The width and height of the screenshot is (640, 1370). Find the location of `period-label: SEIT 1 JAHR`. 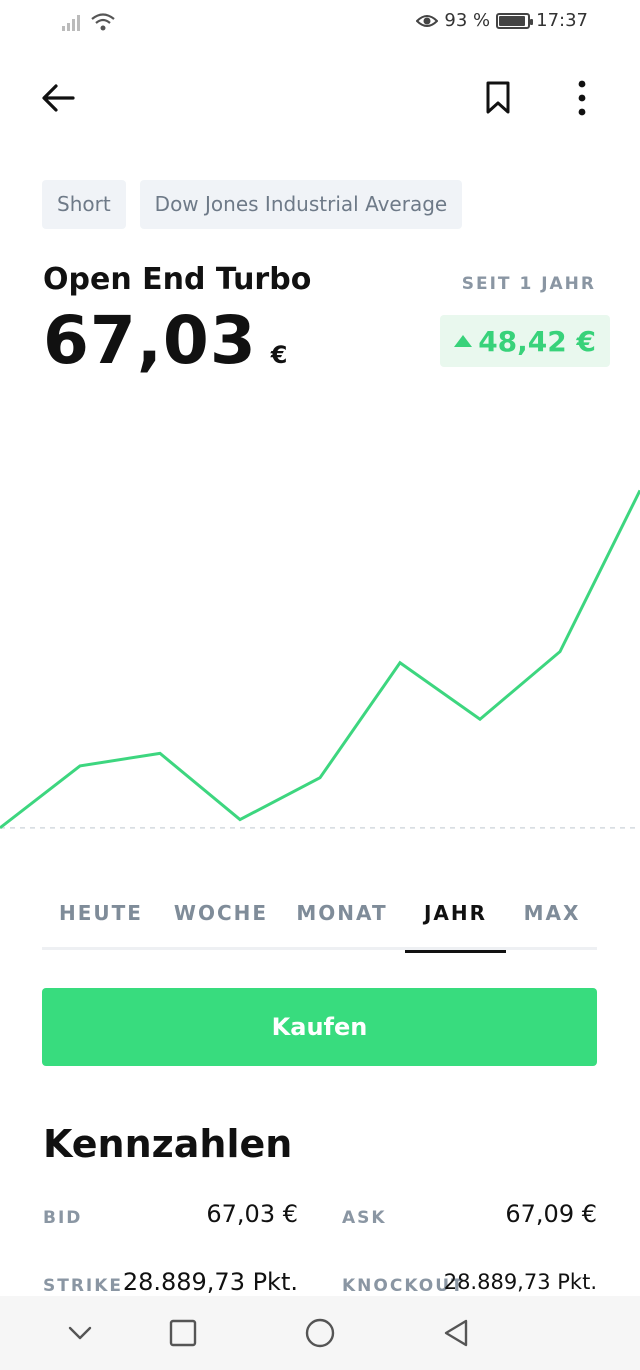

period-label: SEIT 1 JAHR is located at coordinates (528, 284).